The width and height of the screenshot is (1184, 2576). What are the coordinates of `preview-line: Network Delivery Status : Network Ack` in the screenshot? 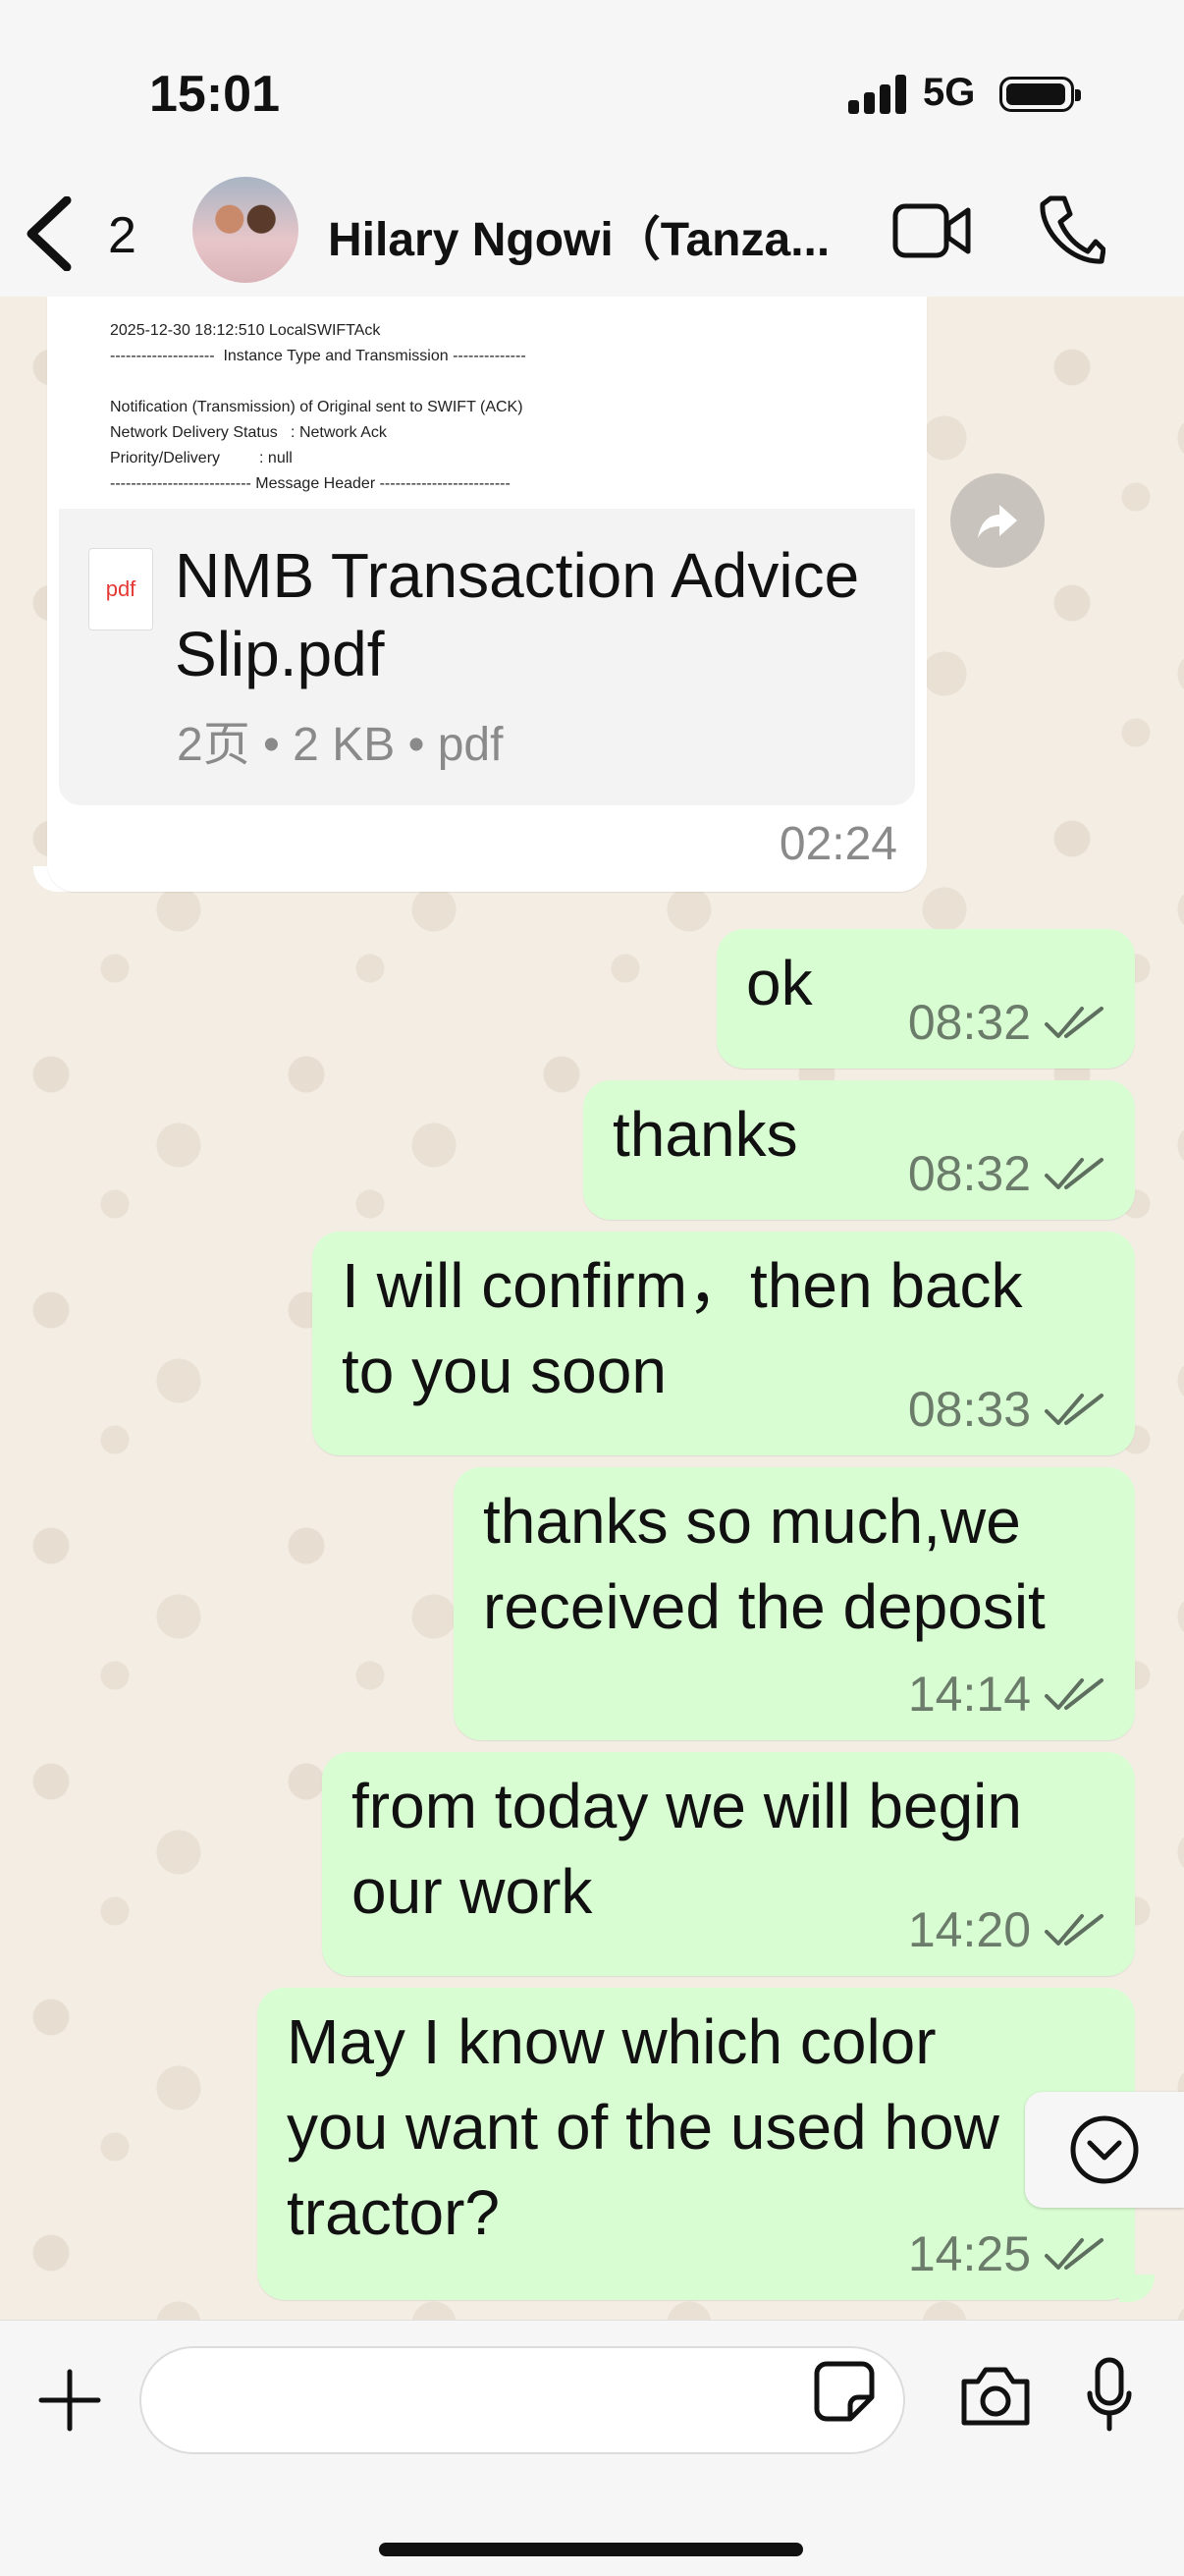 It's located at (249, 432).